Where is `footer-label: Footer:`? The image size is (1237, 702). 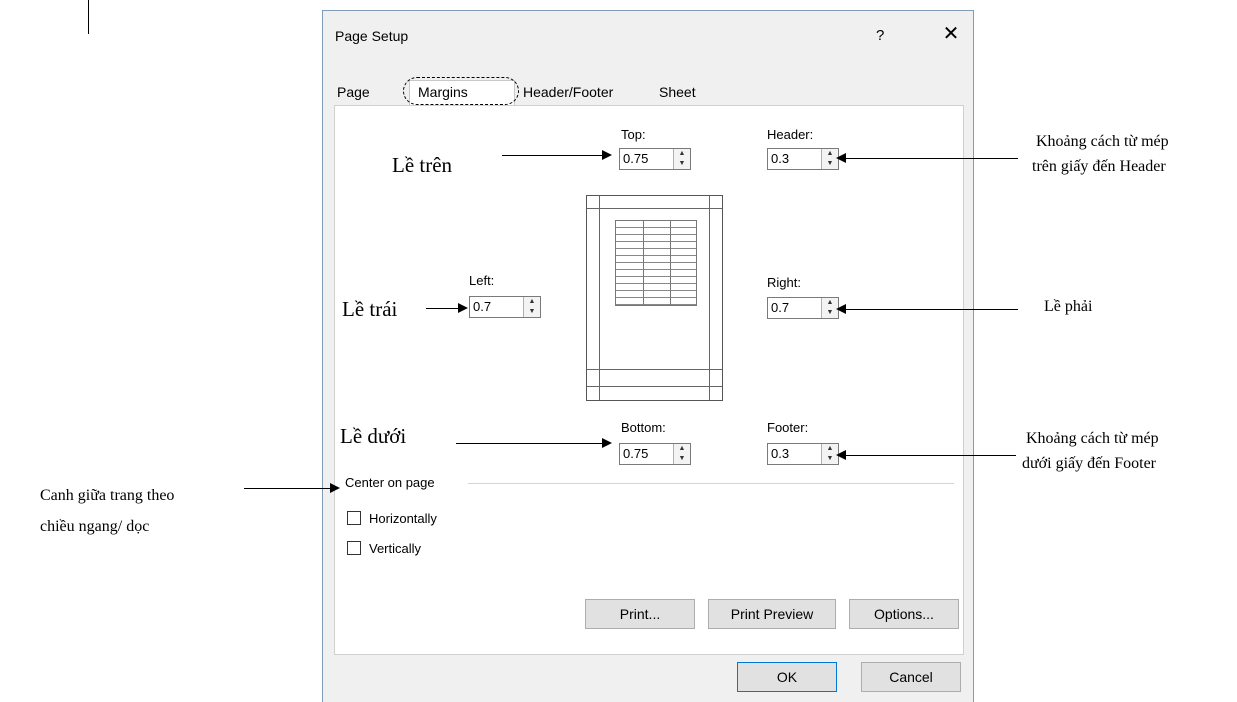
footer-label: Footer: is located at coordinates (788, 427).